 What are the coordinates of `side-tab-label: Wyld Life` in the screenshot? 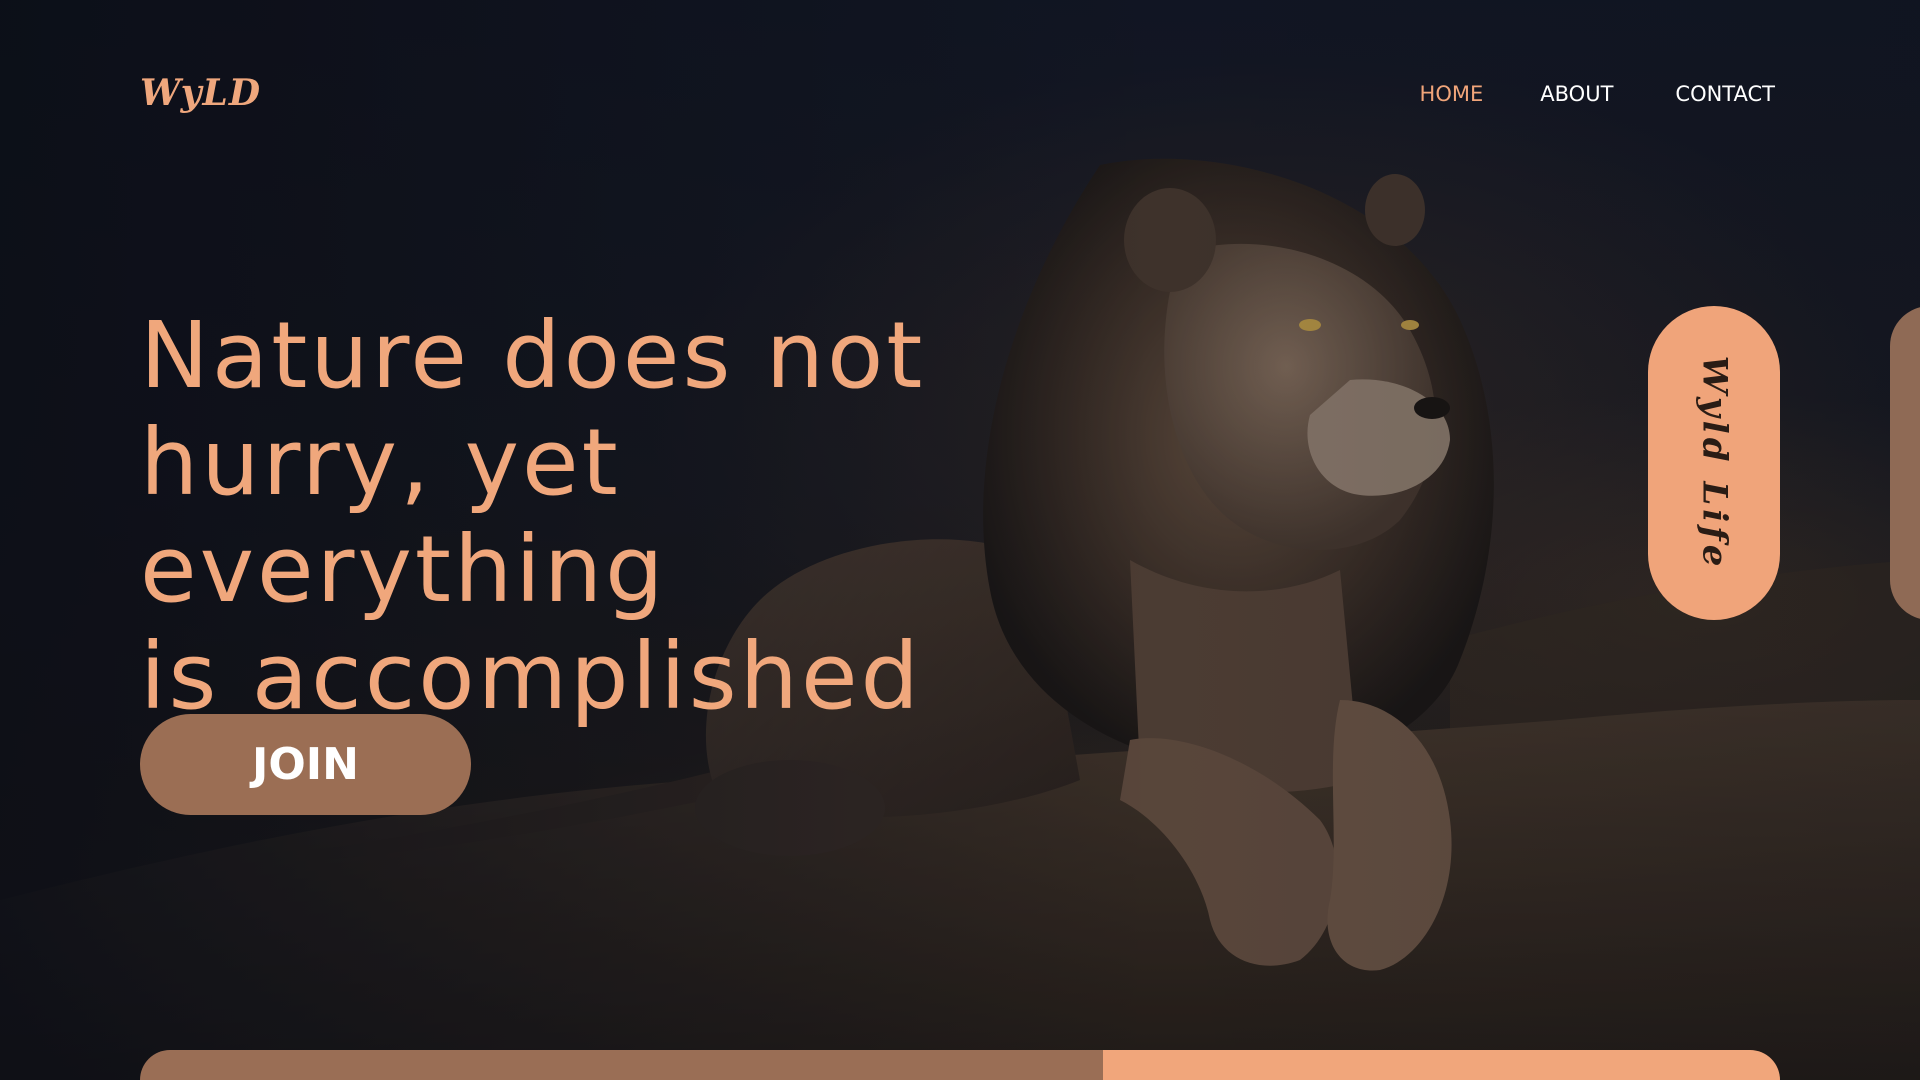 It's located at (1714, 463).